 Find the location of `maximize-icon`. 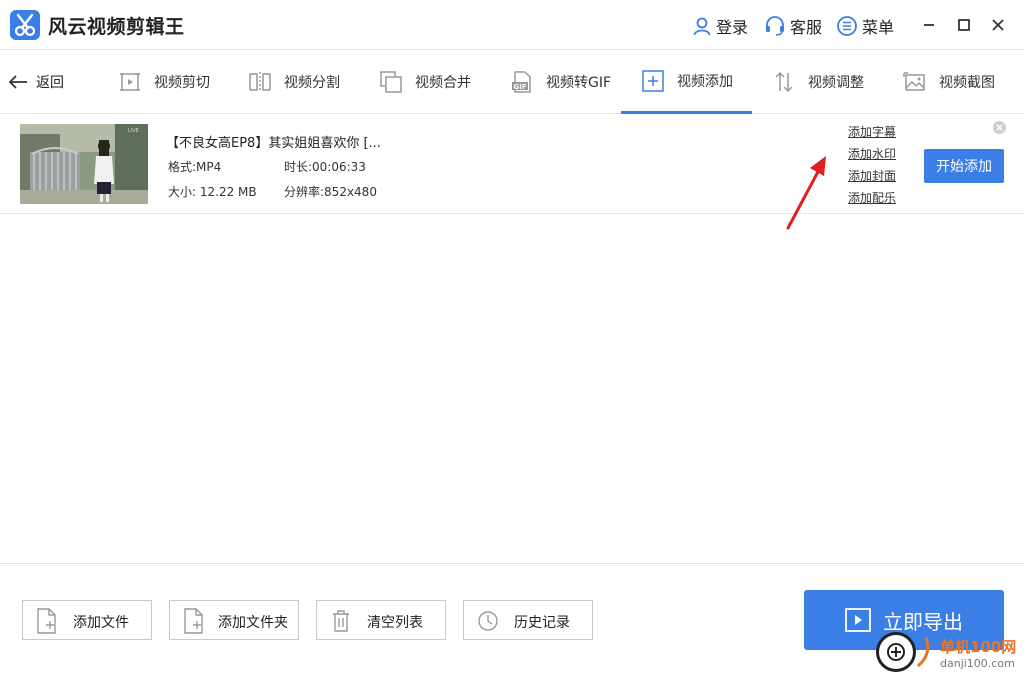

maximize-icon is located at coordinates (964, 25).